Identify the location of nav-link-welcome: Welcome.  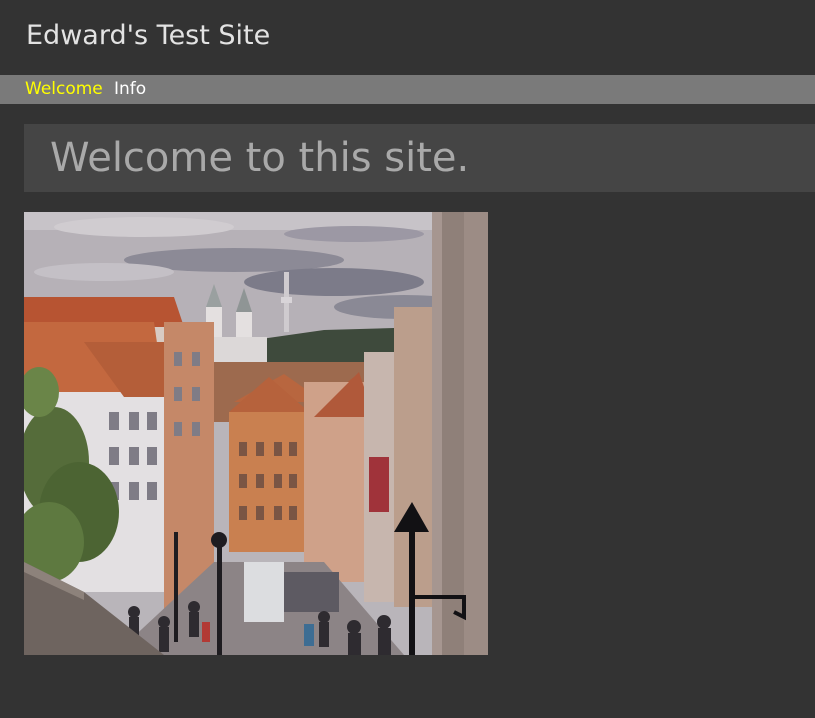
(64, 89).